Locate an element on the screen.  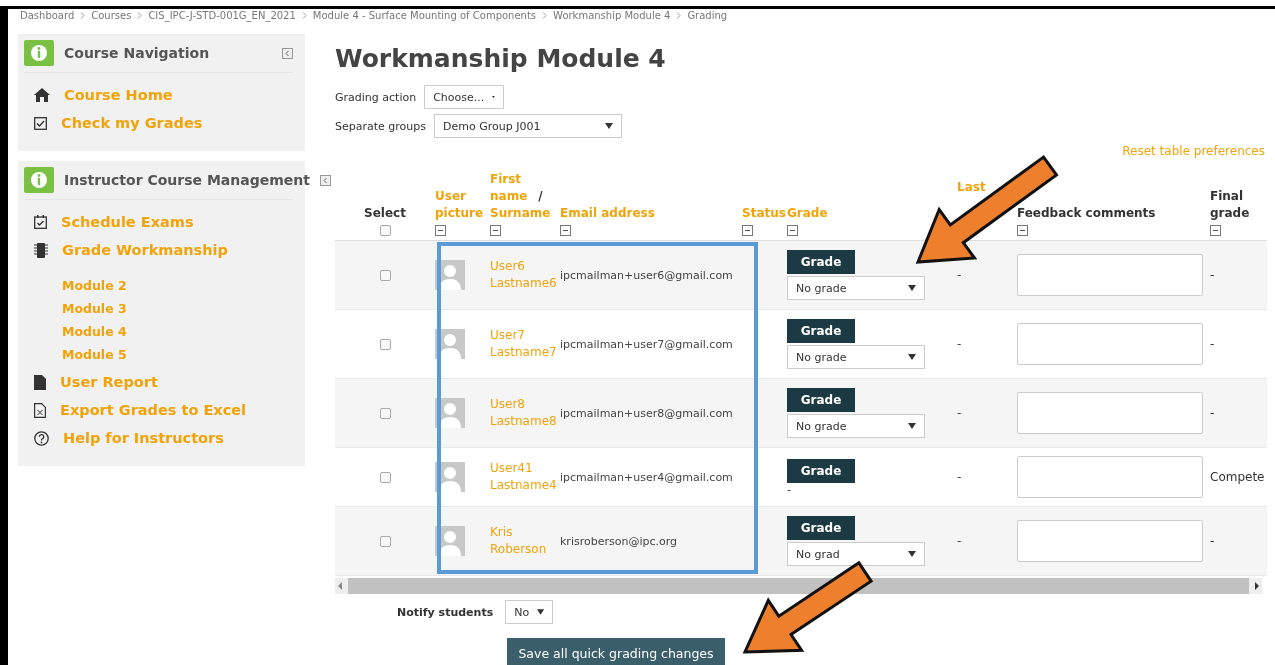
column-header-link: User picture is located at coordinates (462, 205).